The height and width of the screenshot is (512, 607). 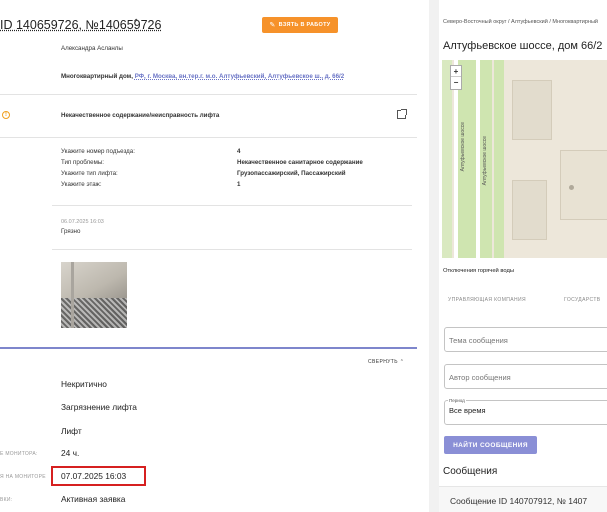 I want to click on field-value-entrance: 4, so click(x=239, y=151).